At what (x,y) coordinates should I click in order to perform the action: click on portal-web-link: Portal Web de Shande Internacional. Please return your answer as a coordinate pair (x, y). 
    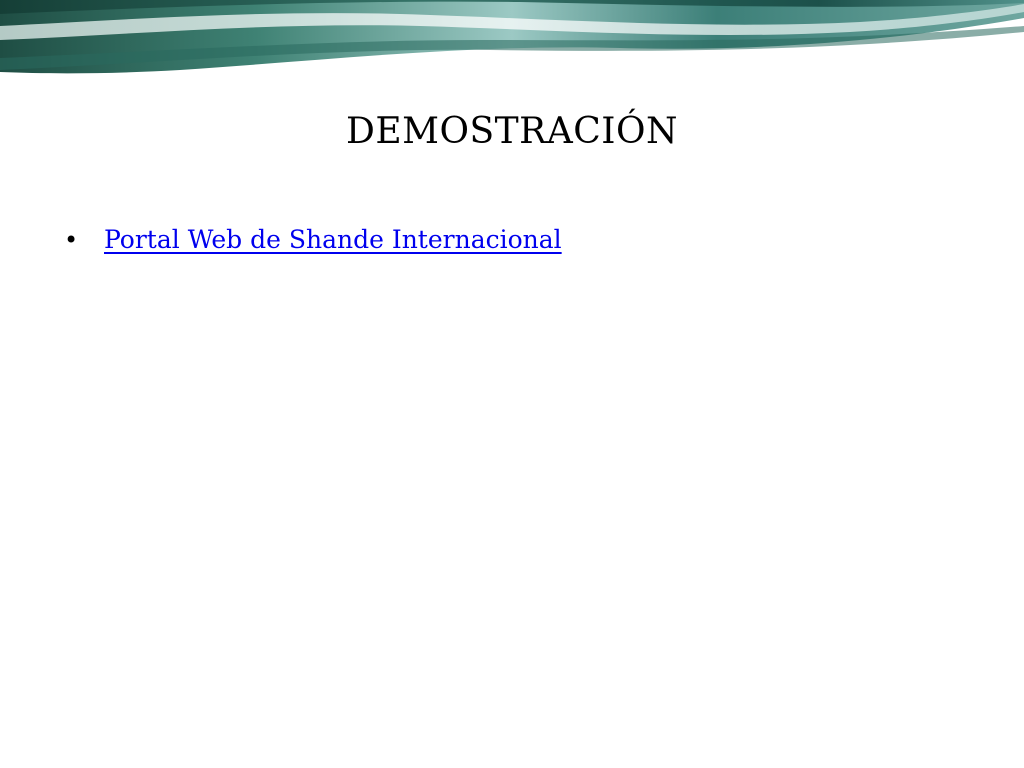
    Looking at the image, I should click on (333, 240).